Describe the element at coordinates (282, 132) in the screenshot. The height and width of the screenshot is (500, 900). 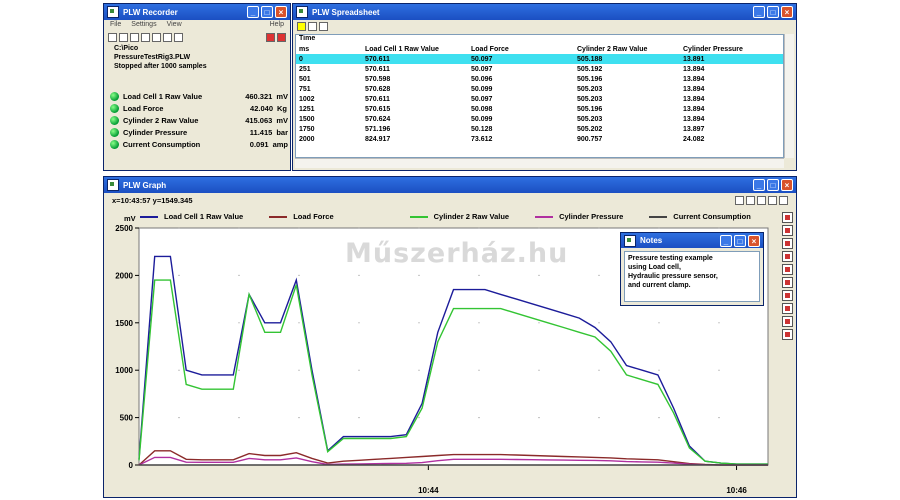
I see `channel-unit: bar` at that location.